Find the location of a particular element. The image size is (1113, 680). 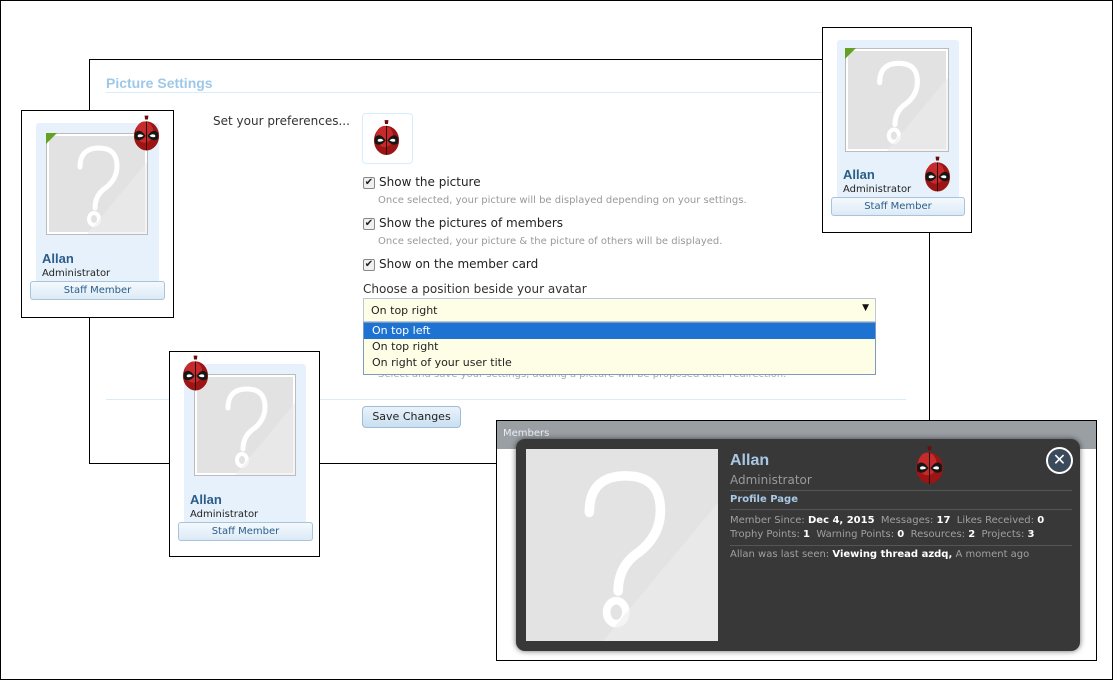

last-seen-time: A moment ago is located at coordinates (992, 554).